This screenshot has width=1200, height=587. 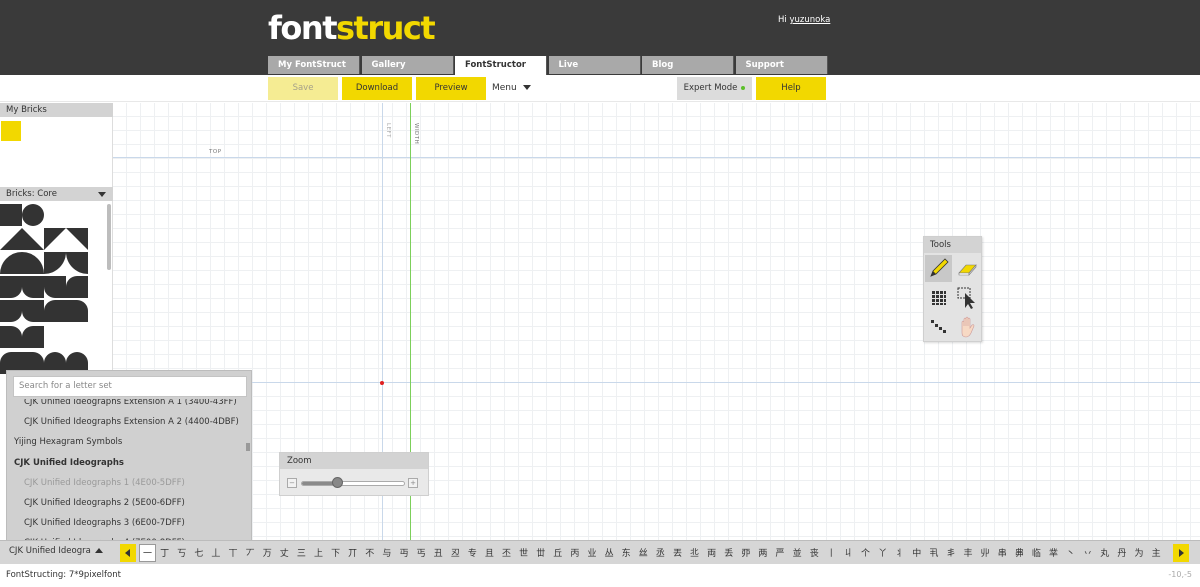 What do you see at coordinates (745, 553) in the screenshot?
I see `glyph-cell: 丣` at bounding box center [745, 553].